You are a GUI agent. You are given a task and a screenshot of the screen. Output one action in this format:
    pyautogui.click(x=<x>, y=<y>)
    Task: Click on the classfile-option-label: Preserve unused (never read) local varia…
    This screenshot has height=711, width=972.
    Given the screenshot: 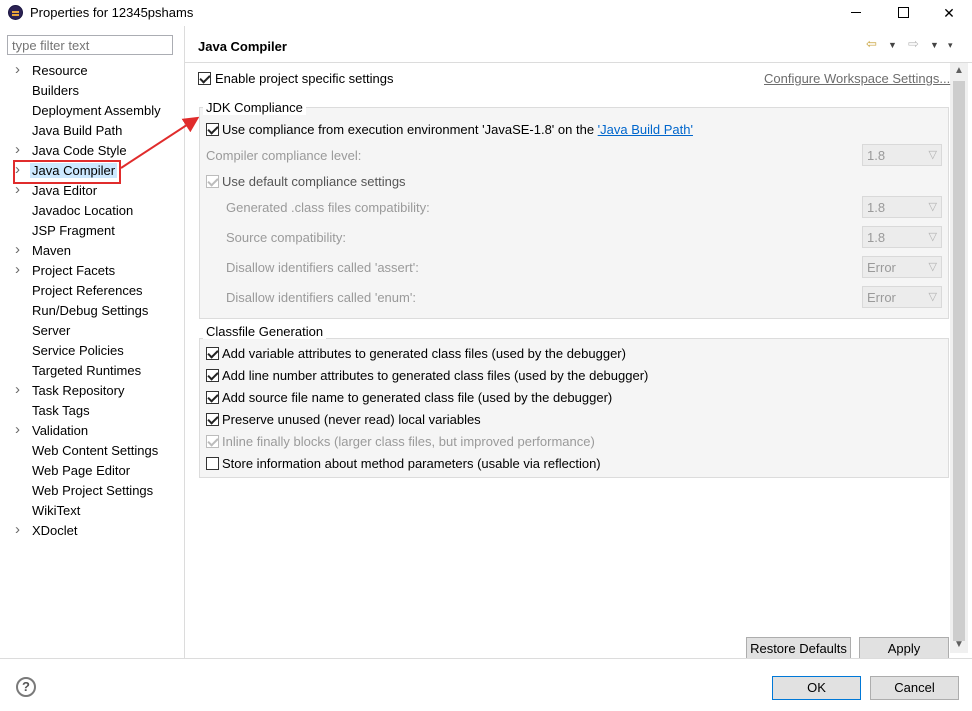 What is the action you would take?
    pyautogui.click(x=351, y=419)
    